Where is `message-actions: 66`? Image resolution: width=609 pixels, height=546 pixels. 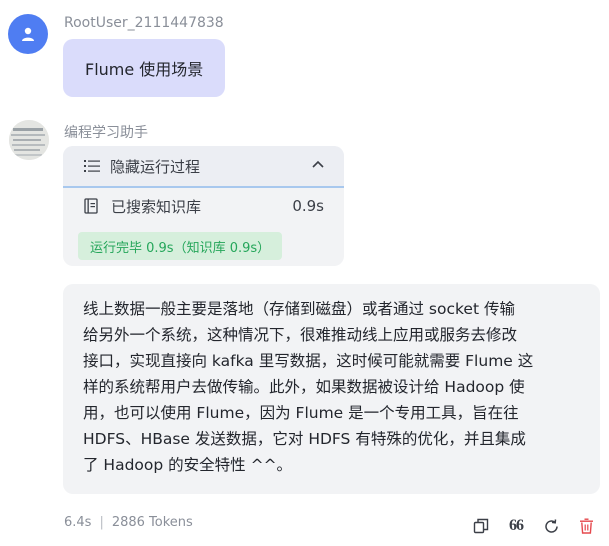 message-actions: 66 is located at coordinates (527, 526).